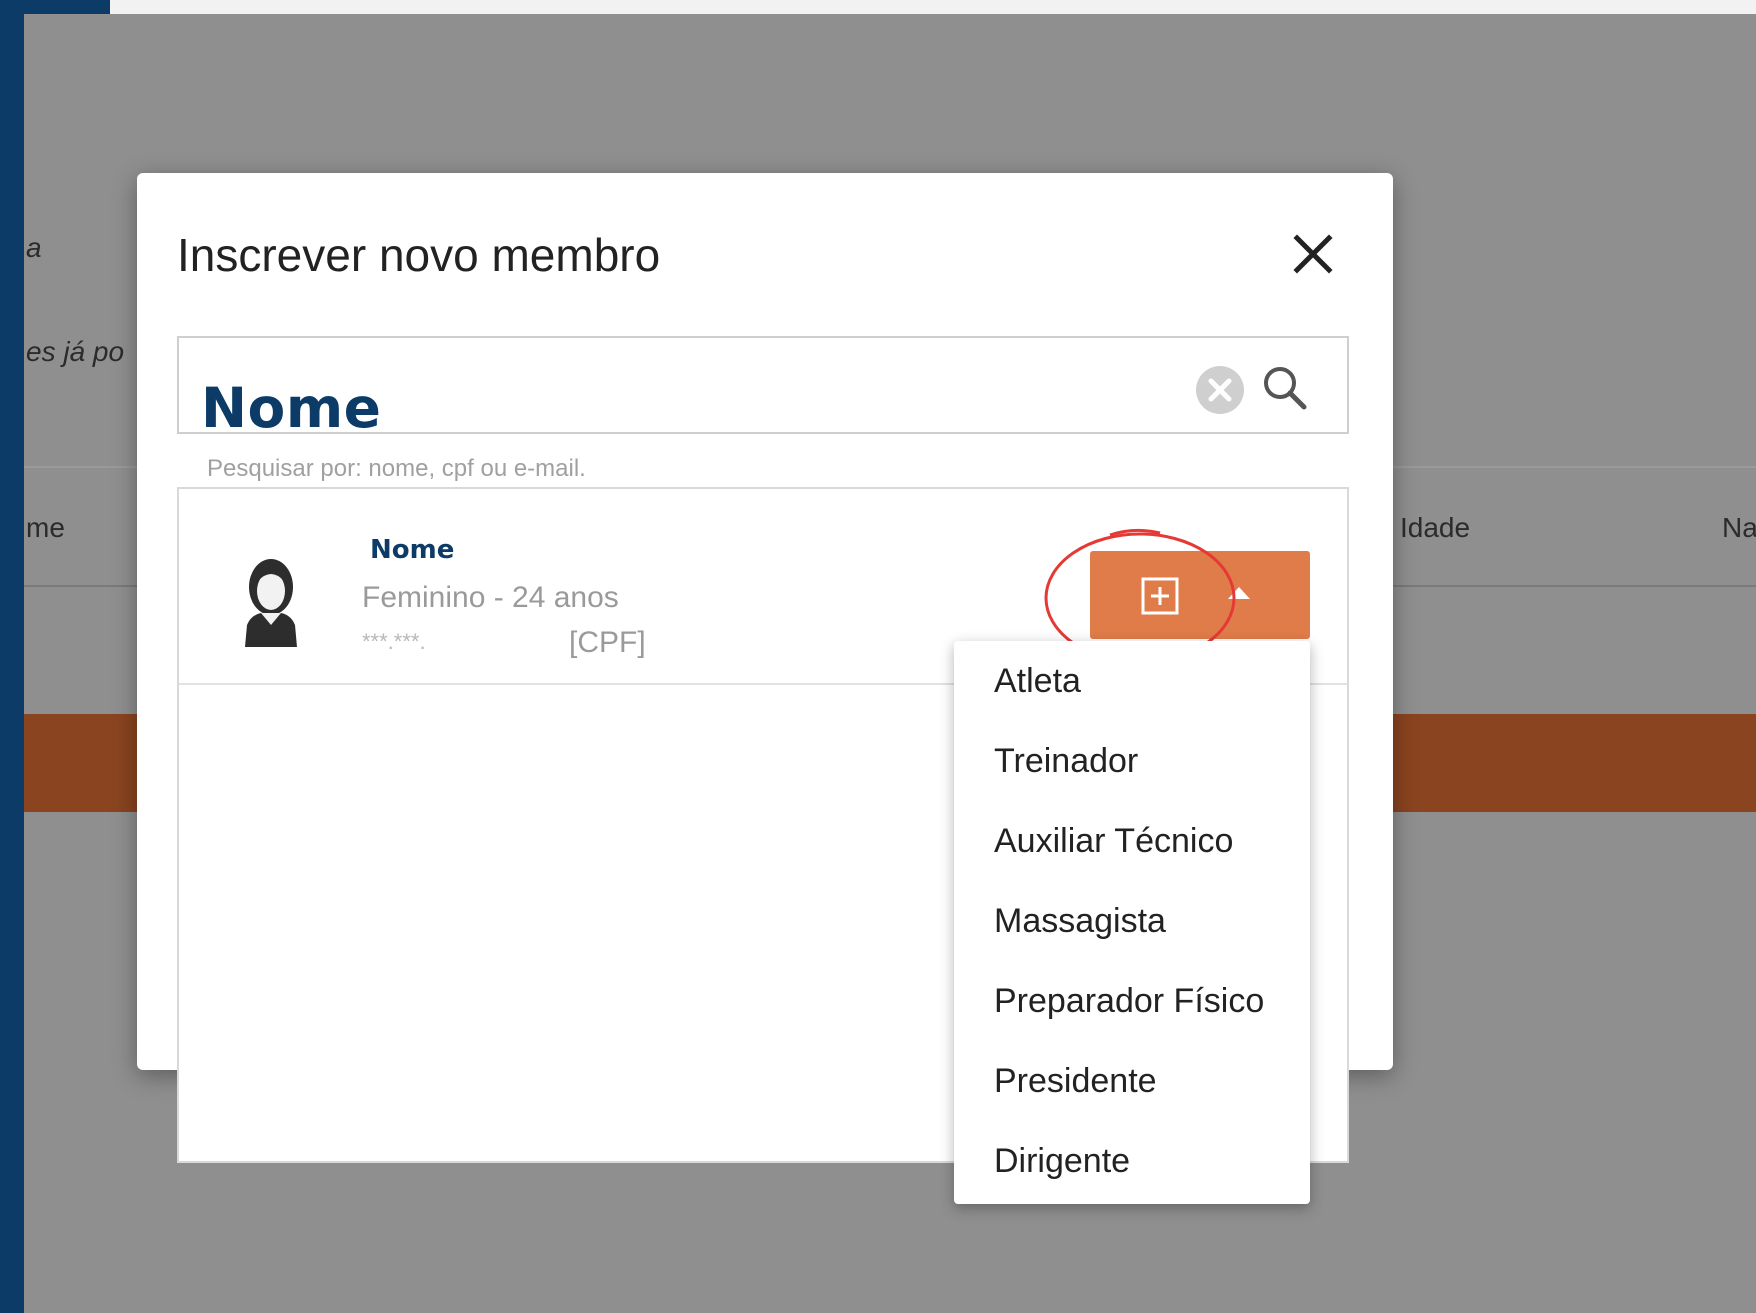 This screenshot has width=1756, height=1313. What do you see at coordinates (1132, 681) in the screenshot?
I see `menu-item-atleta: Atleta` at bounding box center [1132, 681].